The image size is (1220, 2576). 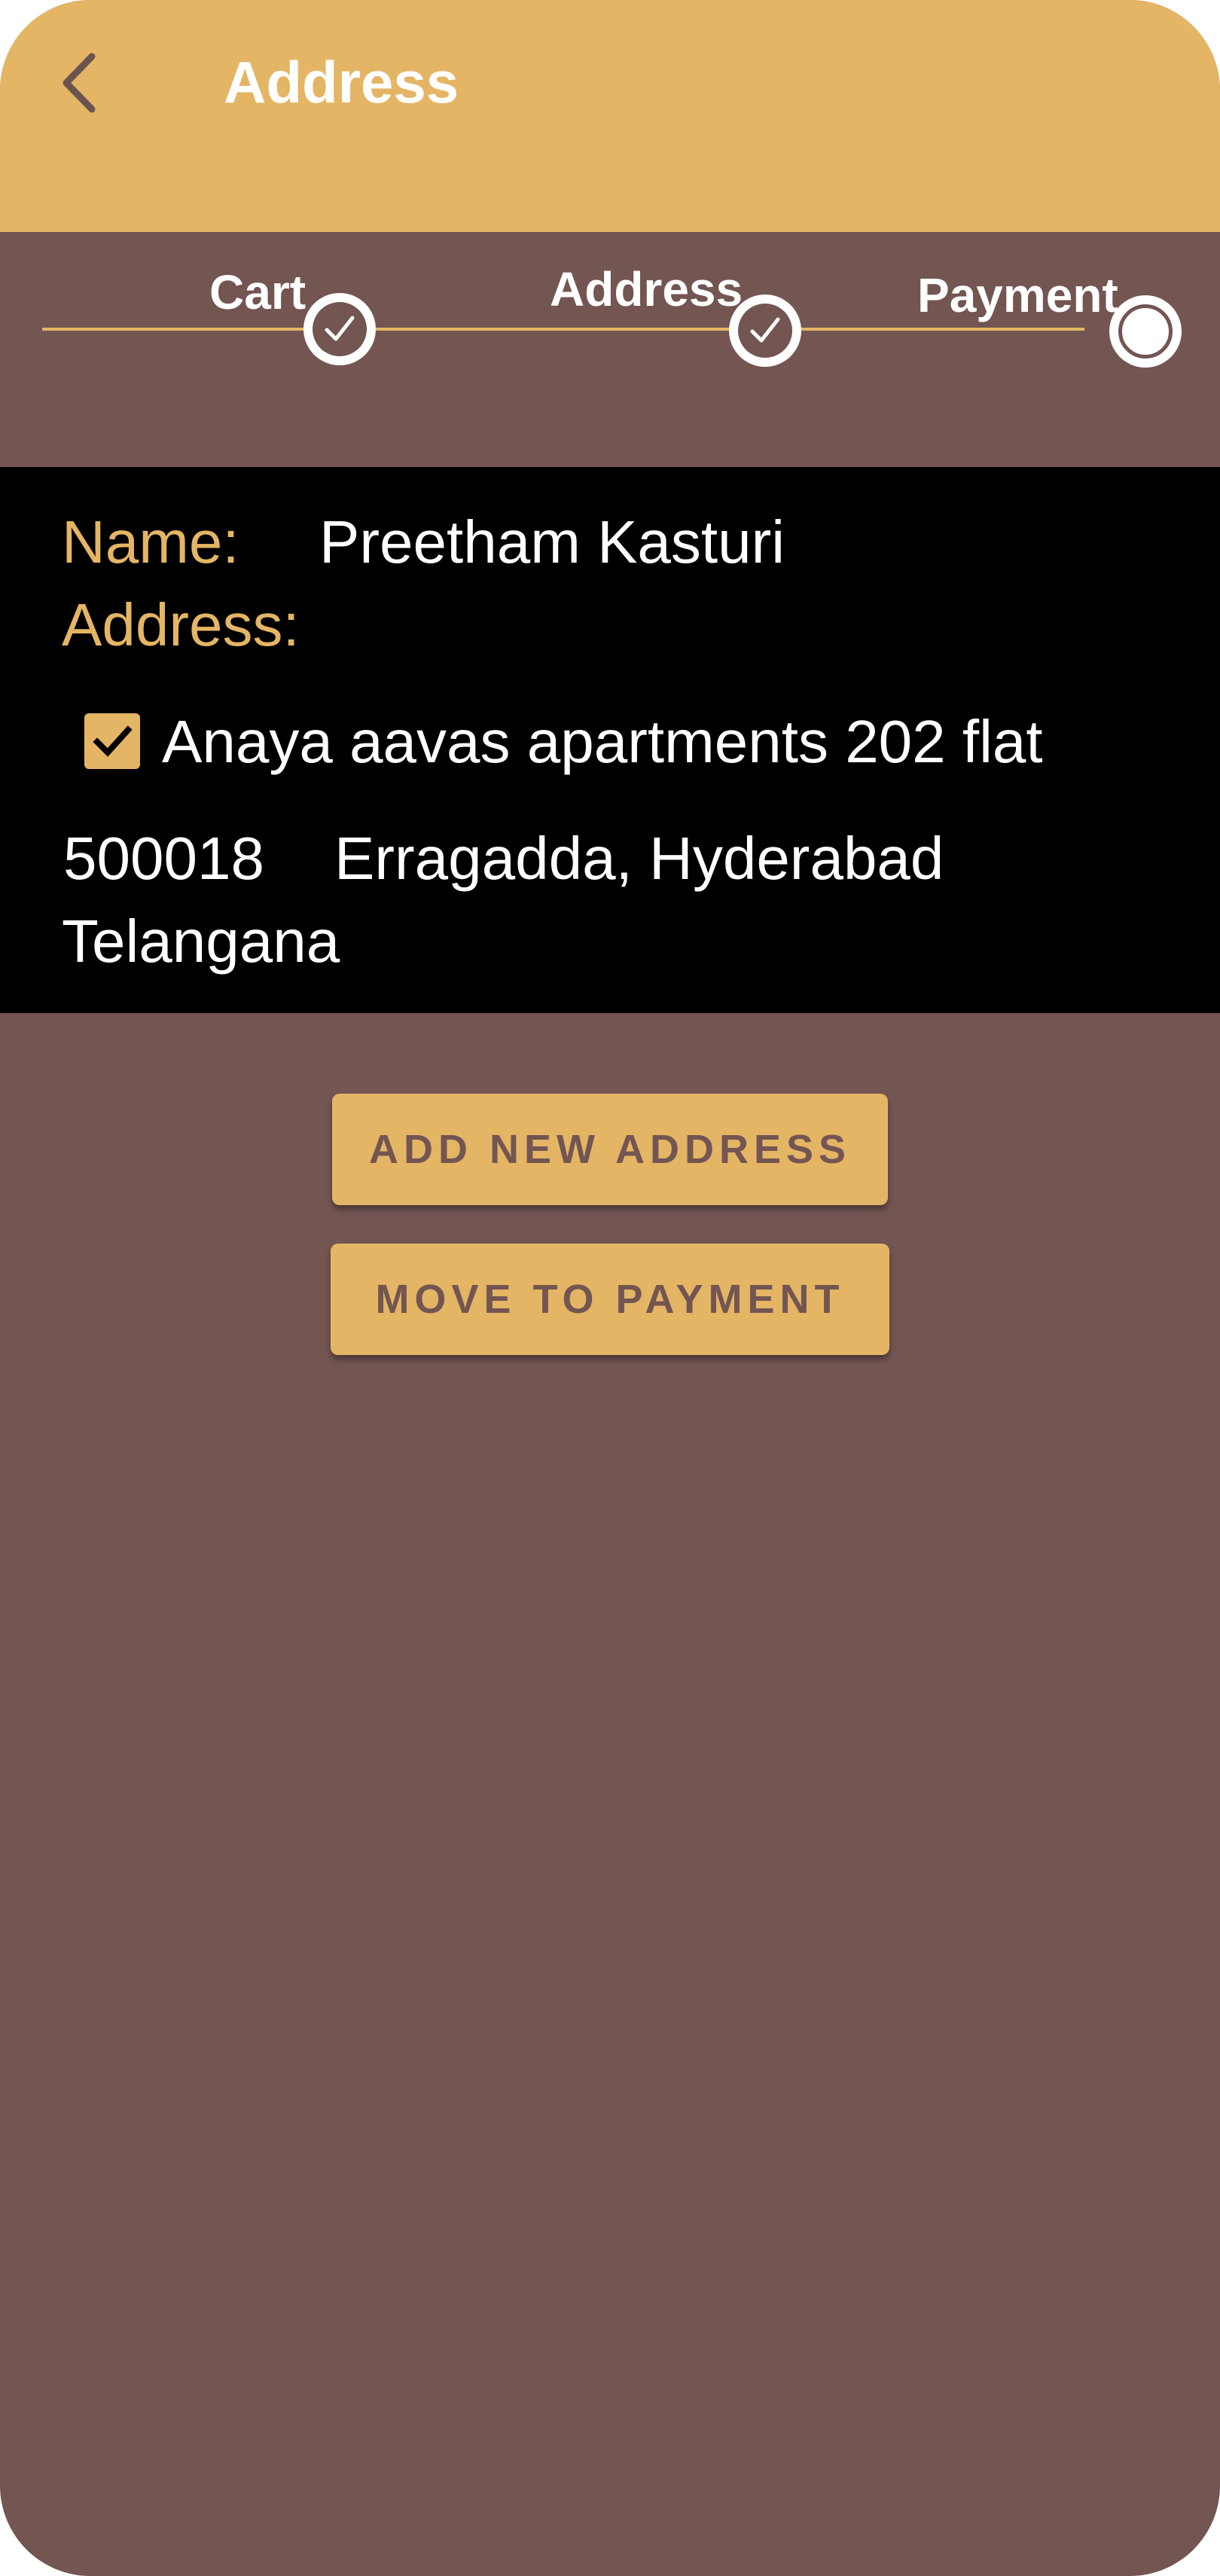 What do you see at coordinates (563, 330) in the screenshot?
I see `stepper-line` at bounding box center [563, 330].